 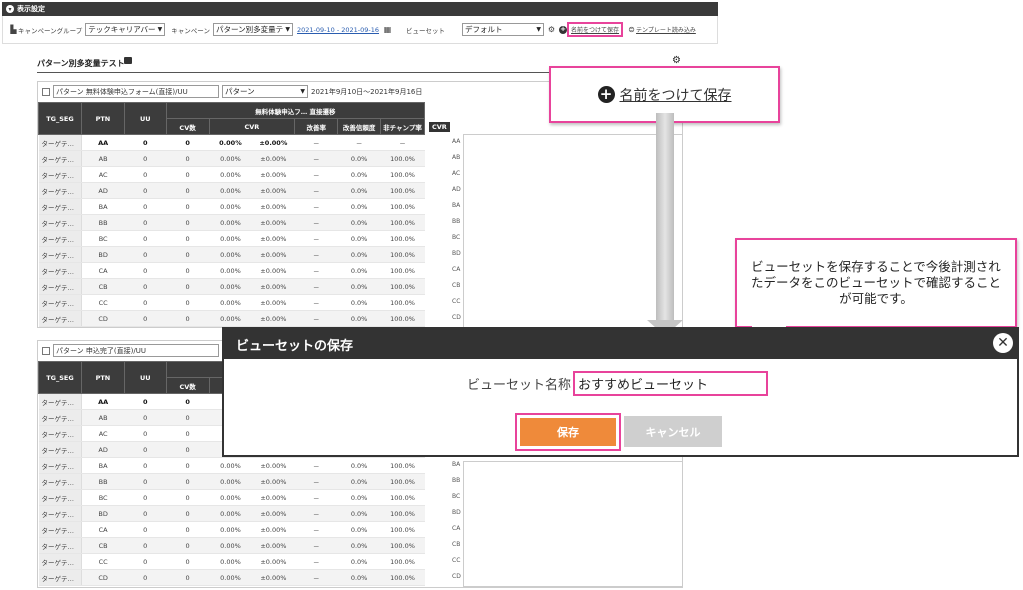 What do you see at coordinates (666, 29) in the screenshot?
I see `load-template-link: テンプレート読み込み` at bounding box center [666, 29].